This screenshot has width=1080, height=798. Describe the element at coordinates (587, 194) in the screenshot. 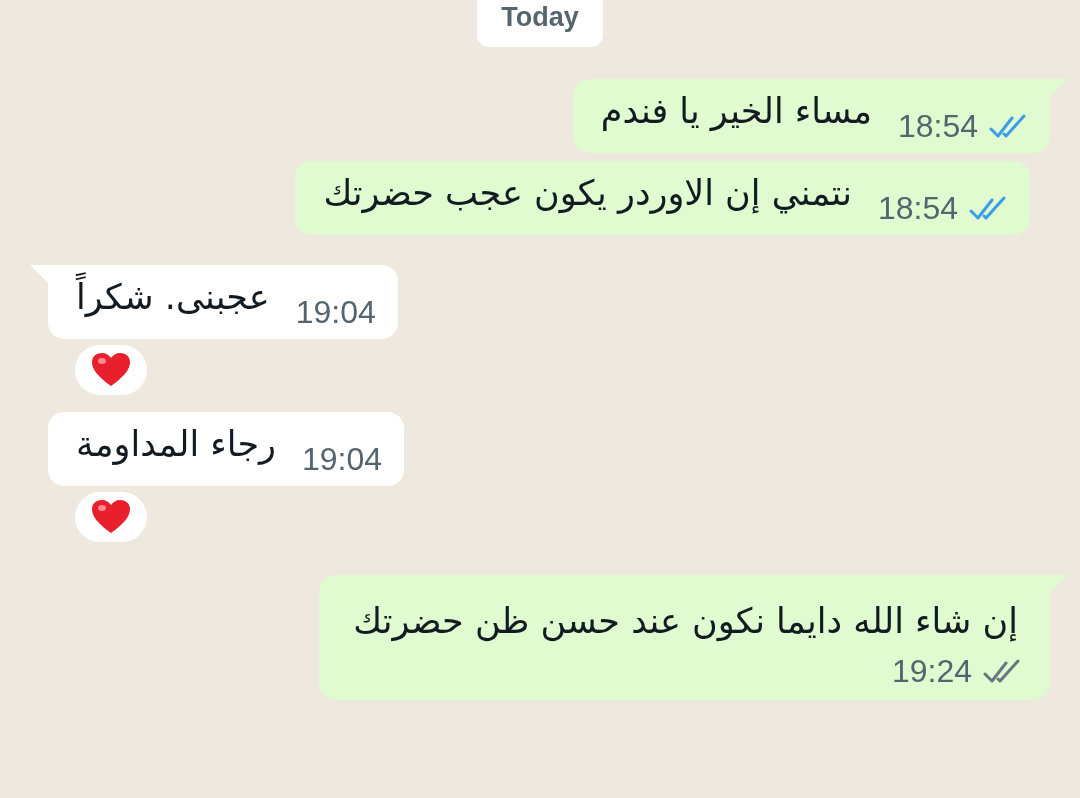

I see `message-text: نتمني إن الاوردر يكون عجب حضرتك` at that location.